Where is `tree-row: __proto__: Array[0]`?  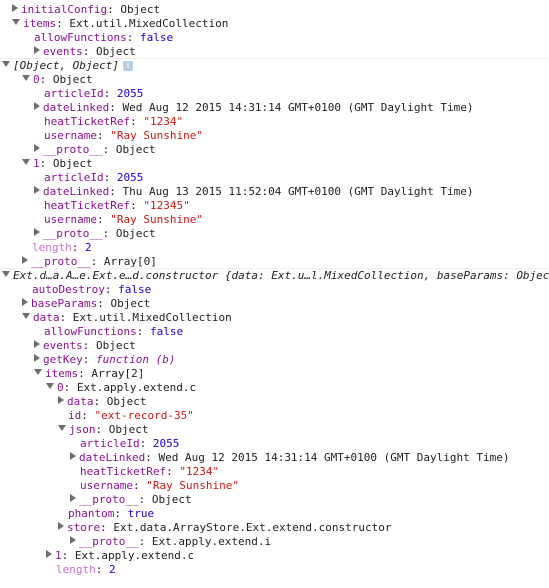
tree-row: __proto__: Array[0] is located at coordinates (274, 262).